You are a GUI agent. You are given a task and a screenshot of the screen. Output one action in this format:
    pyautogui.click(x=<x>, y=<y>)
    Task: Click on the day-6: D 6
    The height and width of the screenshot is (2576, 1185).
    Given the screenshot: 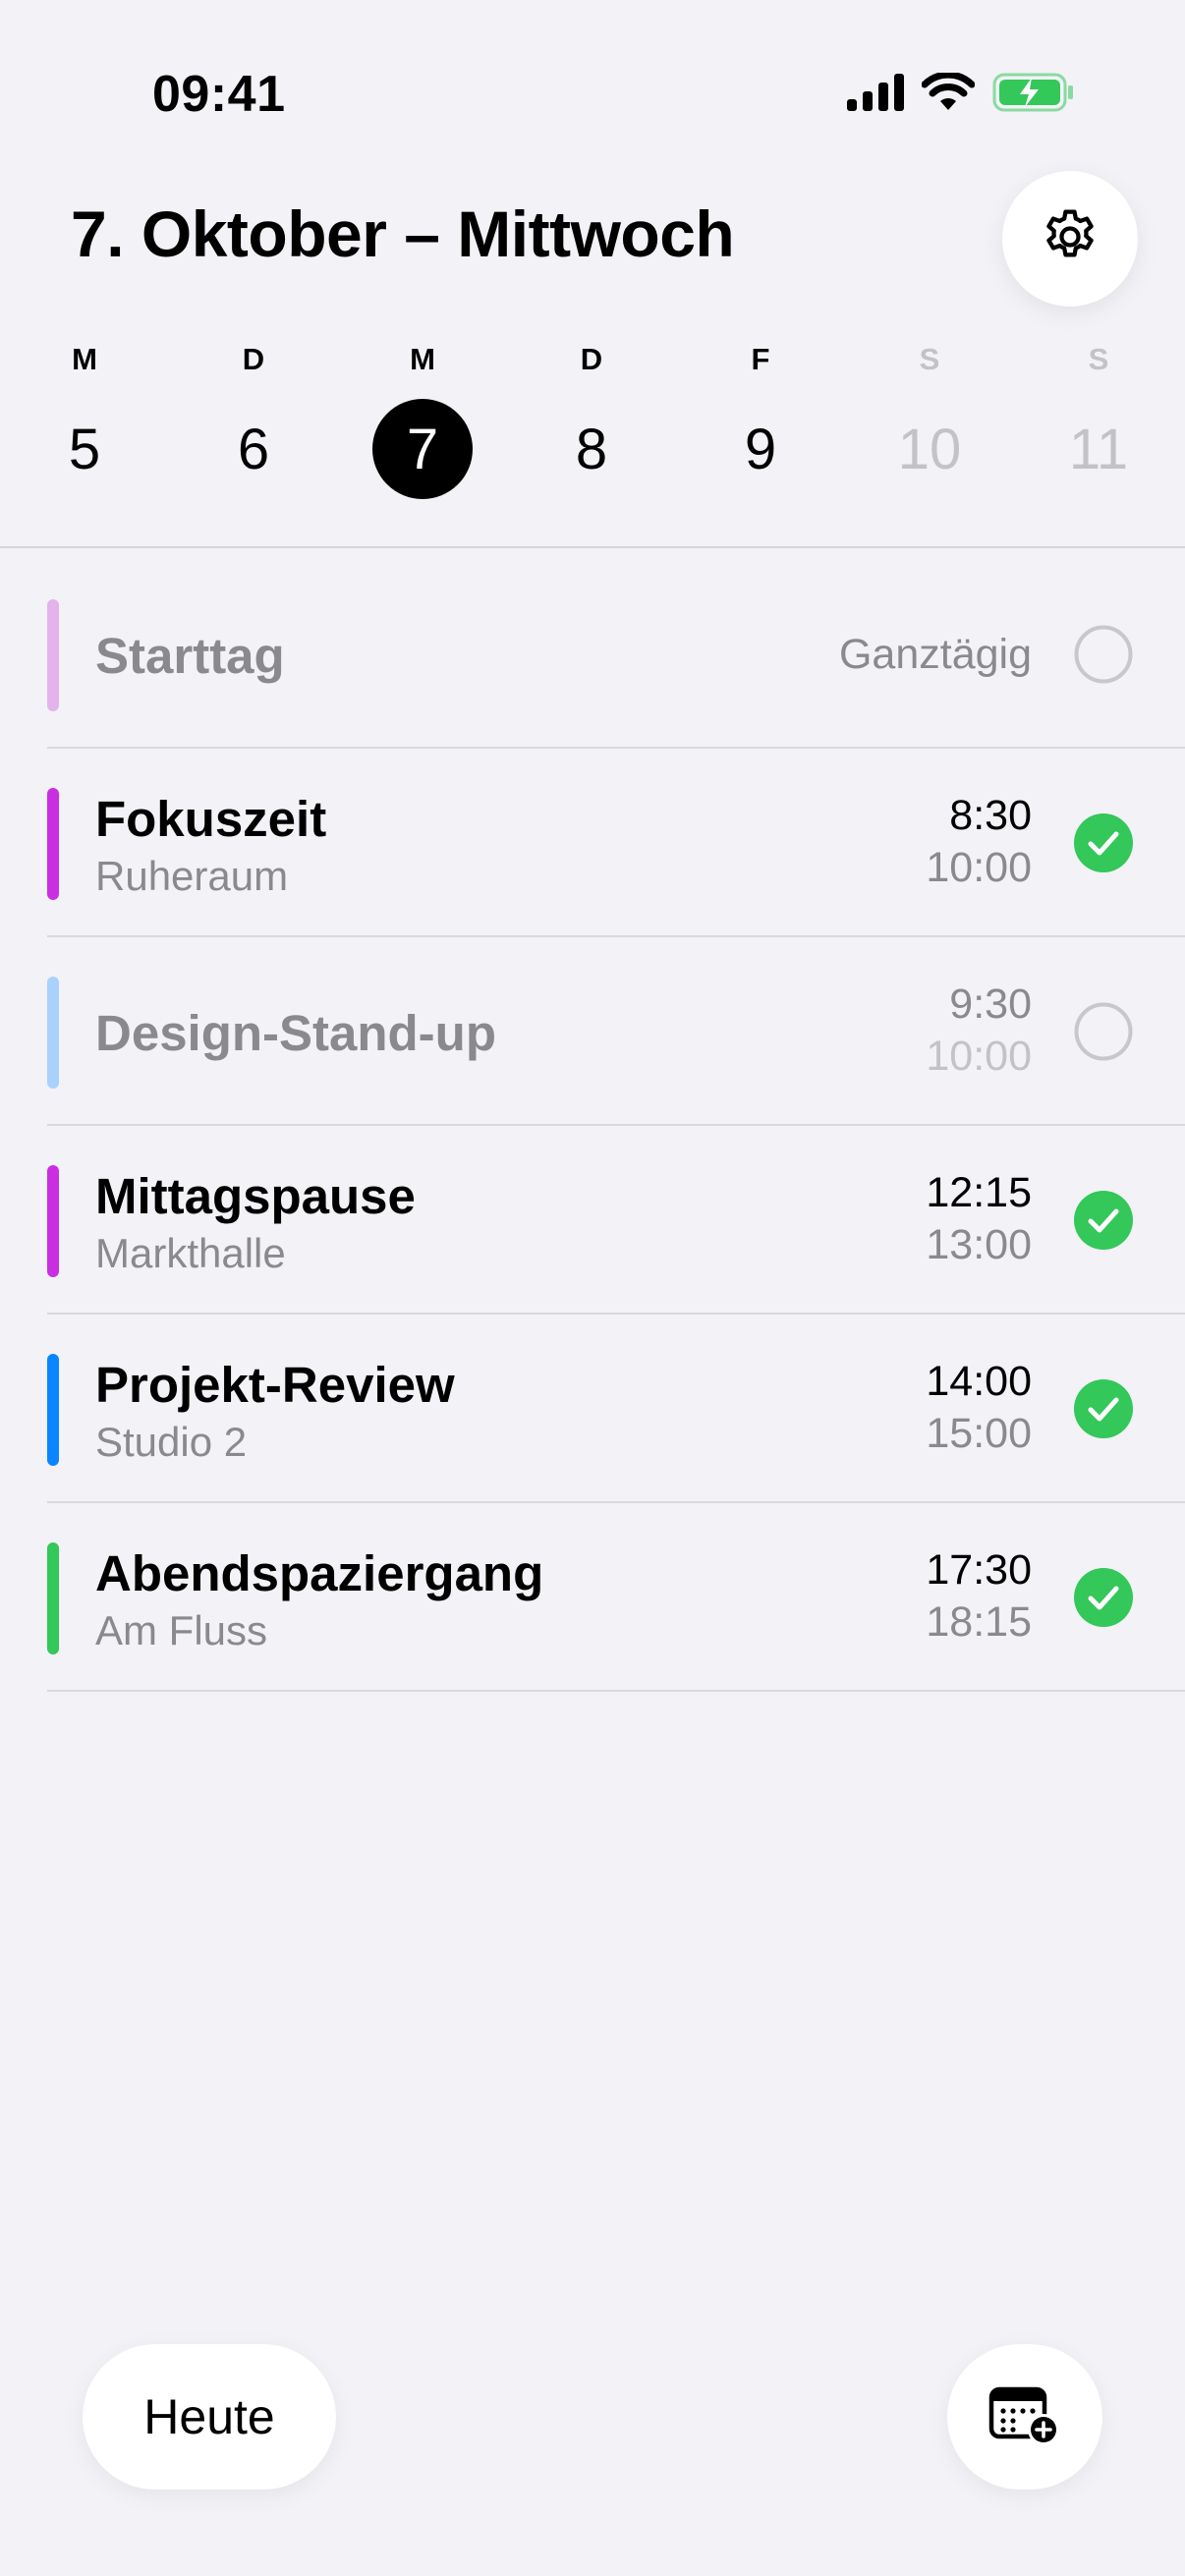 What is the action you would take?
    pyautogui.click(x=254, y=425)
    